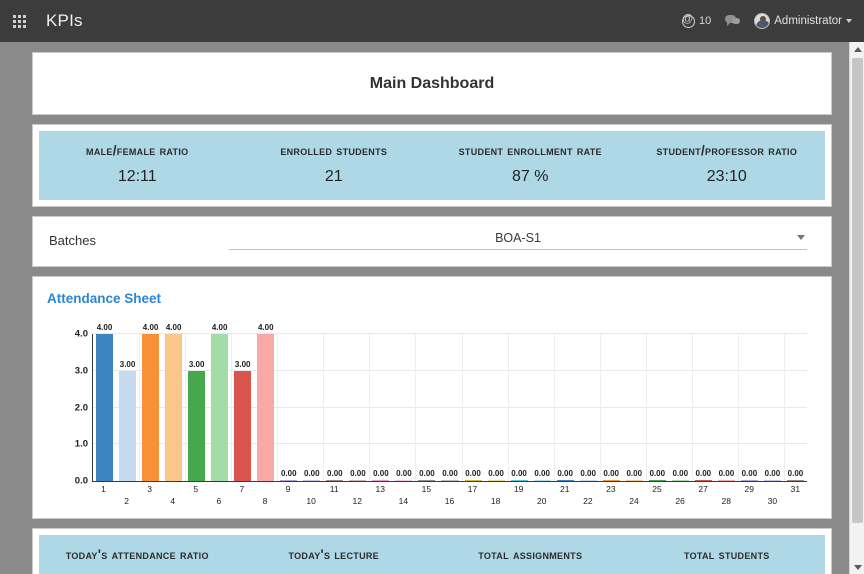  What do you see at coordinates (196, 489) in the screenshot?
I see `x-axis-tick: 5` at bounding box center [196, 489].